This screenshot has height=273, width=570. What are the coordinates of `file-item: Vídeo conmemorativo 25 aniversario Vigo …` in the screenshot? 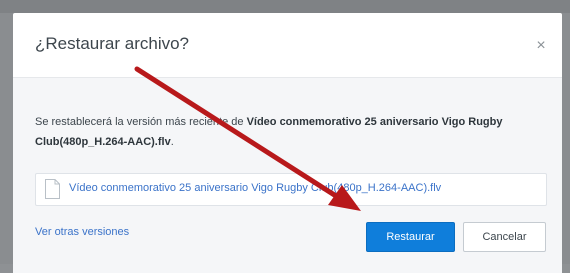 It's located at (291, 189).